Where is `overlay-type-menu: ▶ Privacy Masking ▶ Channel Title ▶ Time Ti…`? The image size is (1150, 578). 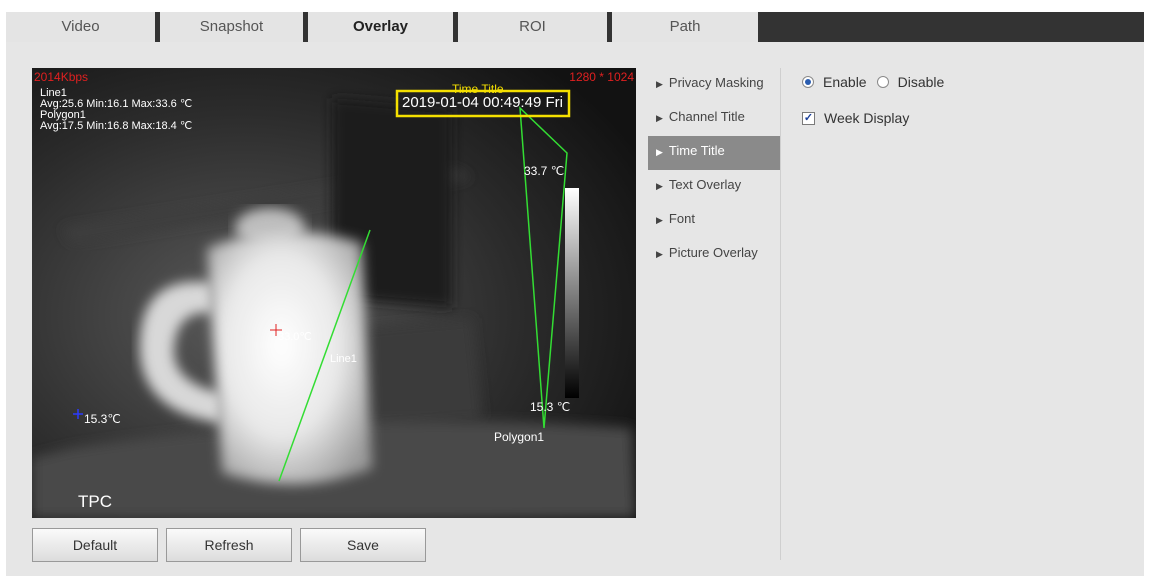 overlay-type-menu: ▶ Privacy Masking ▶ Channel Title ▶ Time Ti… is located at coordinates (714, 170).